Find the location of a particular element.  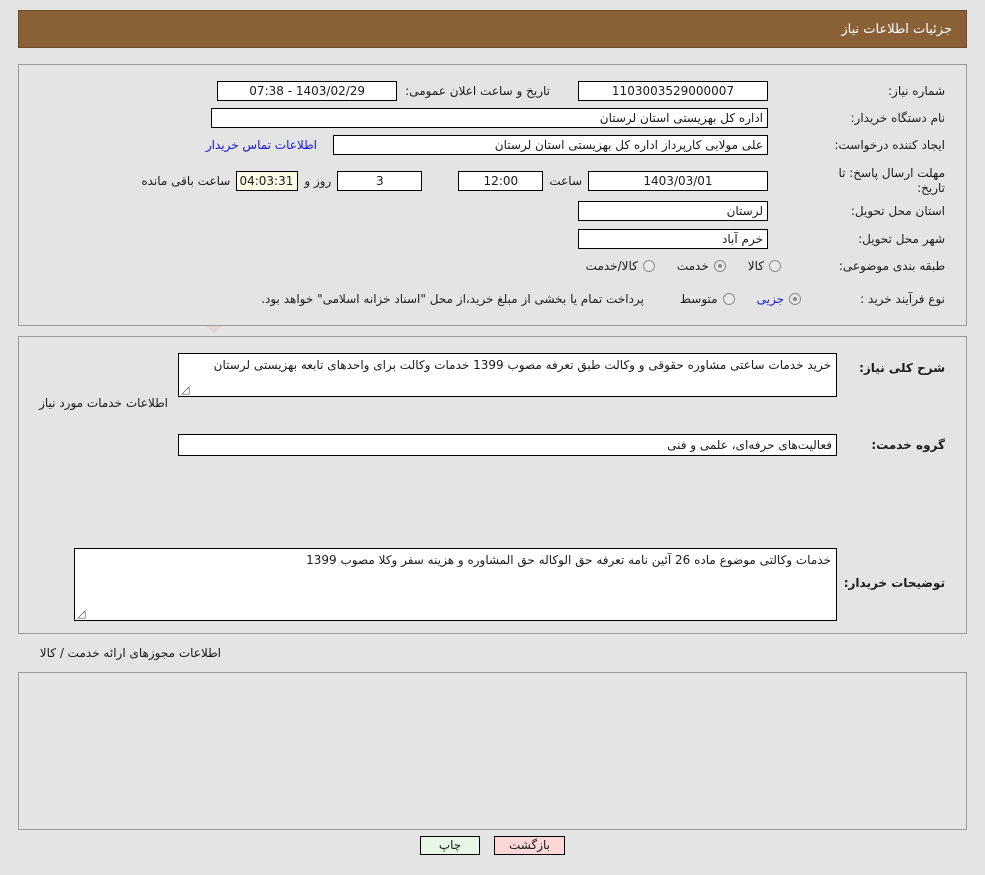

process-label-medium: متوسط is located at coordinates (698, 299).